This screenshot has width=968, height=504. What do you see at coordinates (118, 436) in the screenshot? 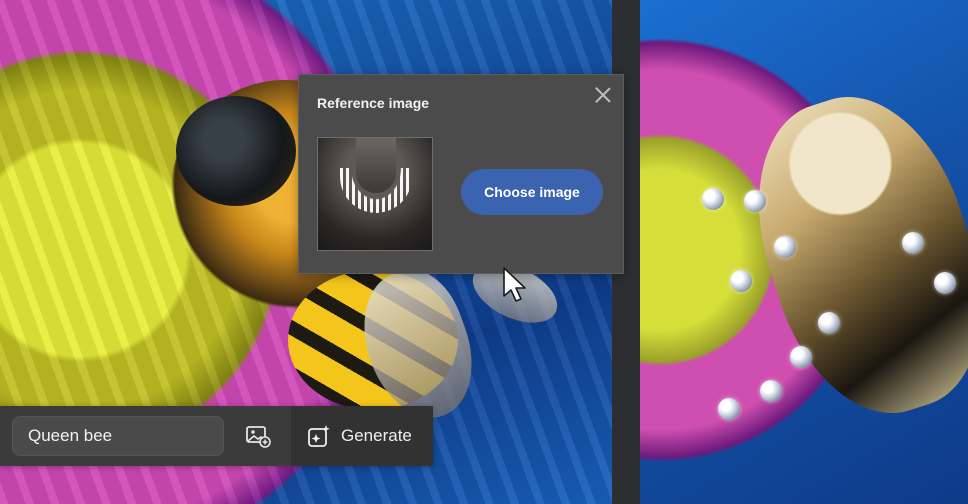
I see `prompt-input` at bounding box center [118, 436].